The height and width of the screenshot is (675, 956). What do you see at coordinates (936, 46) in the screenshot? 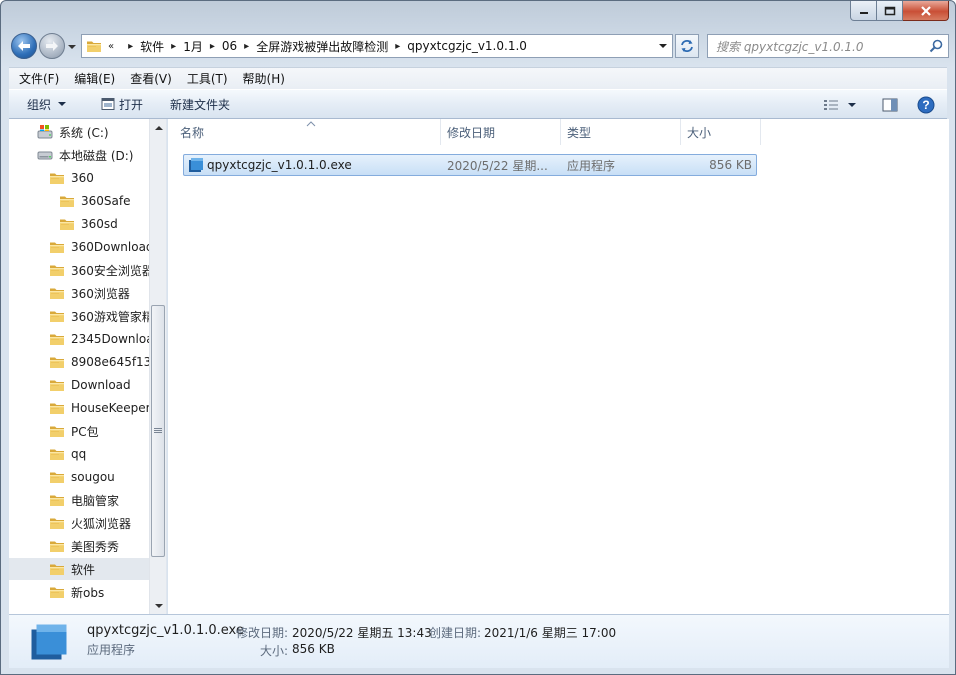
I see `search-icon` at bounding box center [936, 46].